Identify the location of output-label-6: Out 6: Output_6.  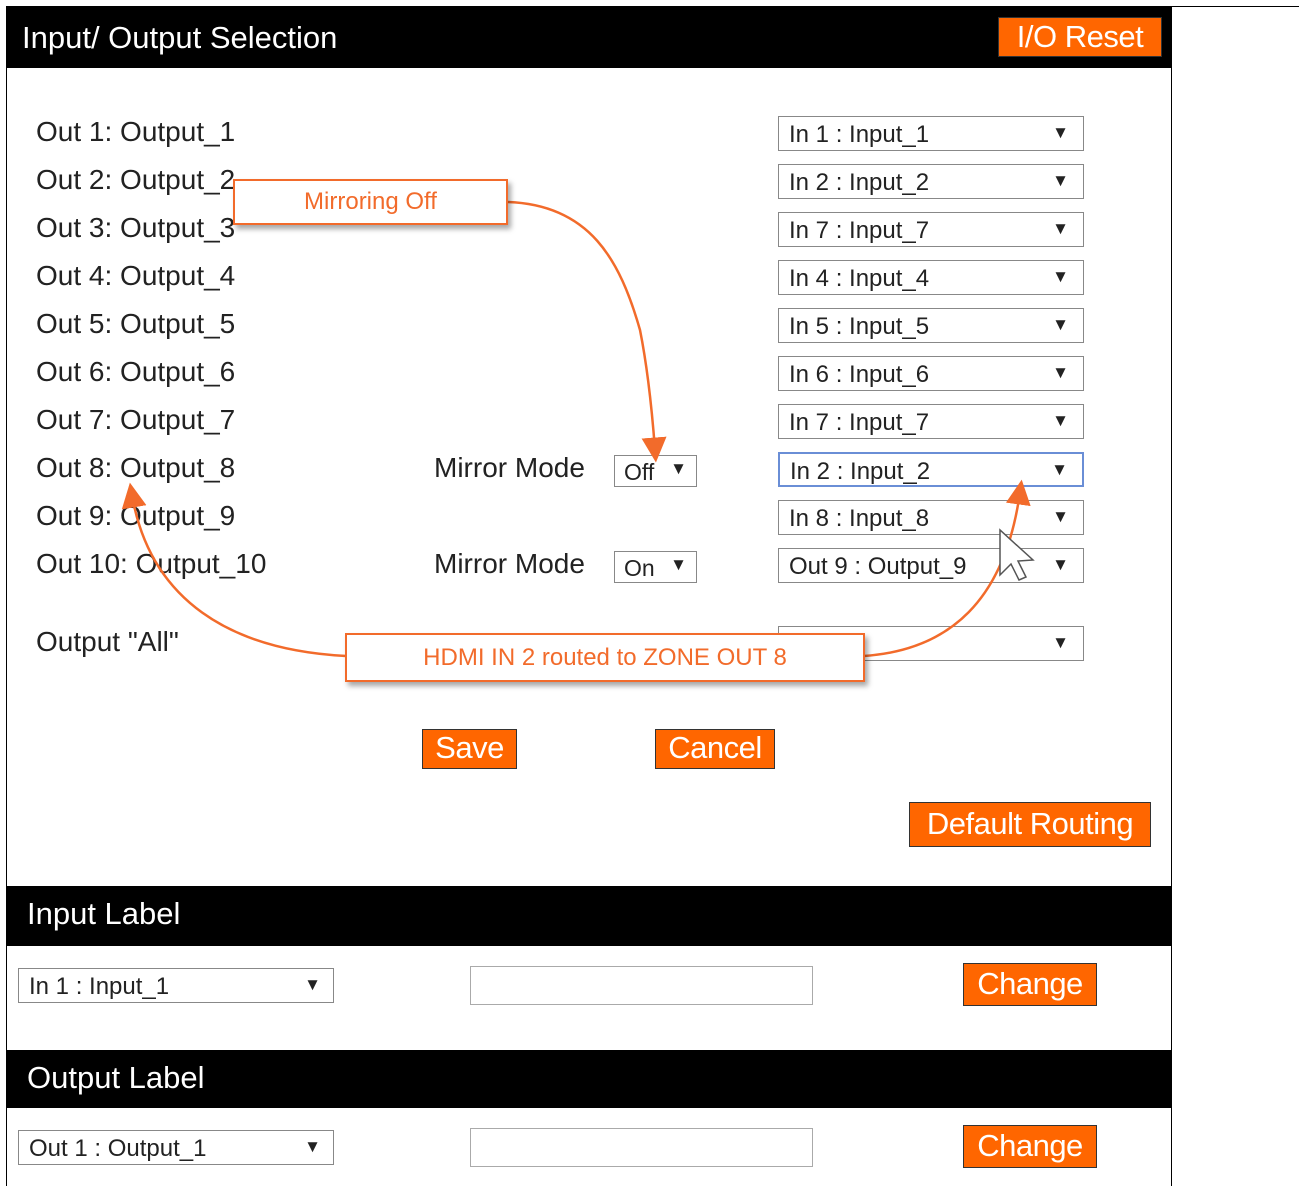
(136, 371).